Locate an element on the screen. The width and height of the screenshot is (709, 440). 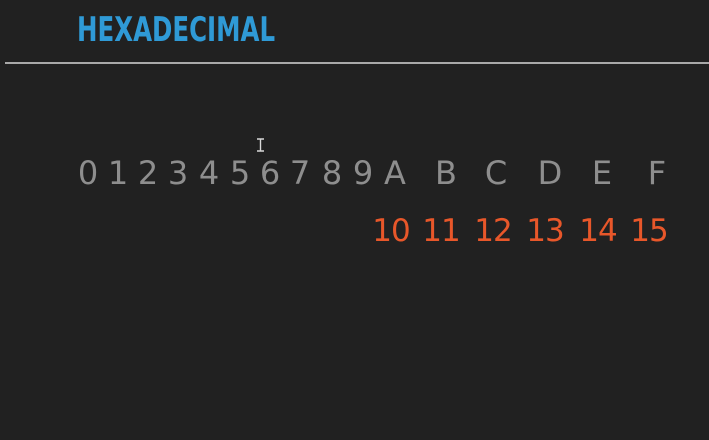
decimal-value: 12 is located at coordinates (493, 231).